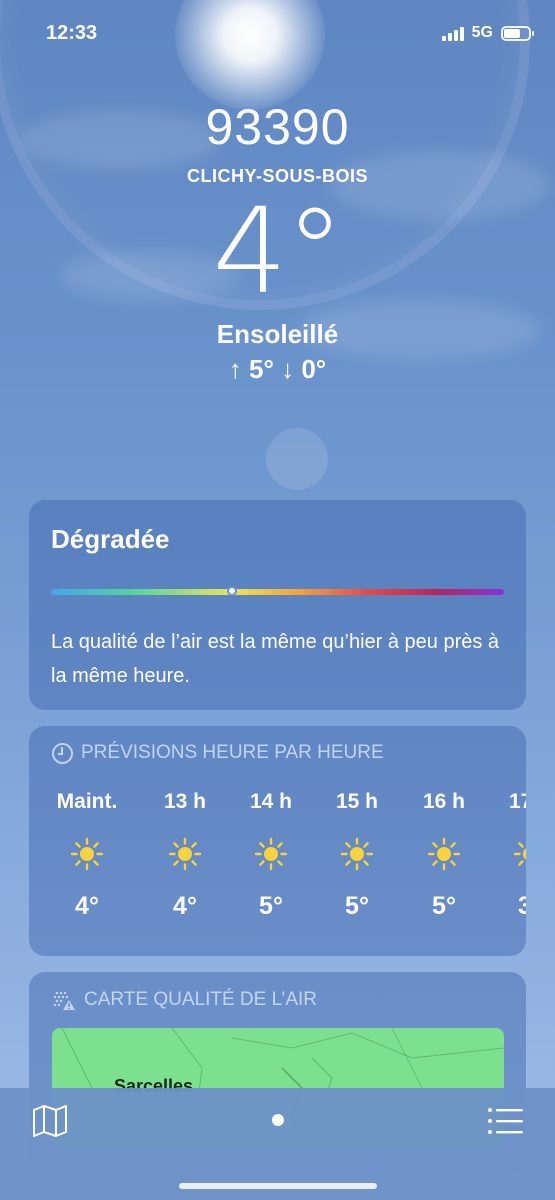 This screenshot has height=1200, width=555. Describe the element at coordinates (517, 801) in the screenshot. I see `hourly-time: 17 h` at that location.